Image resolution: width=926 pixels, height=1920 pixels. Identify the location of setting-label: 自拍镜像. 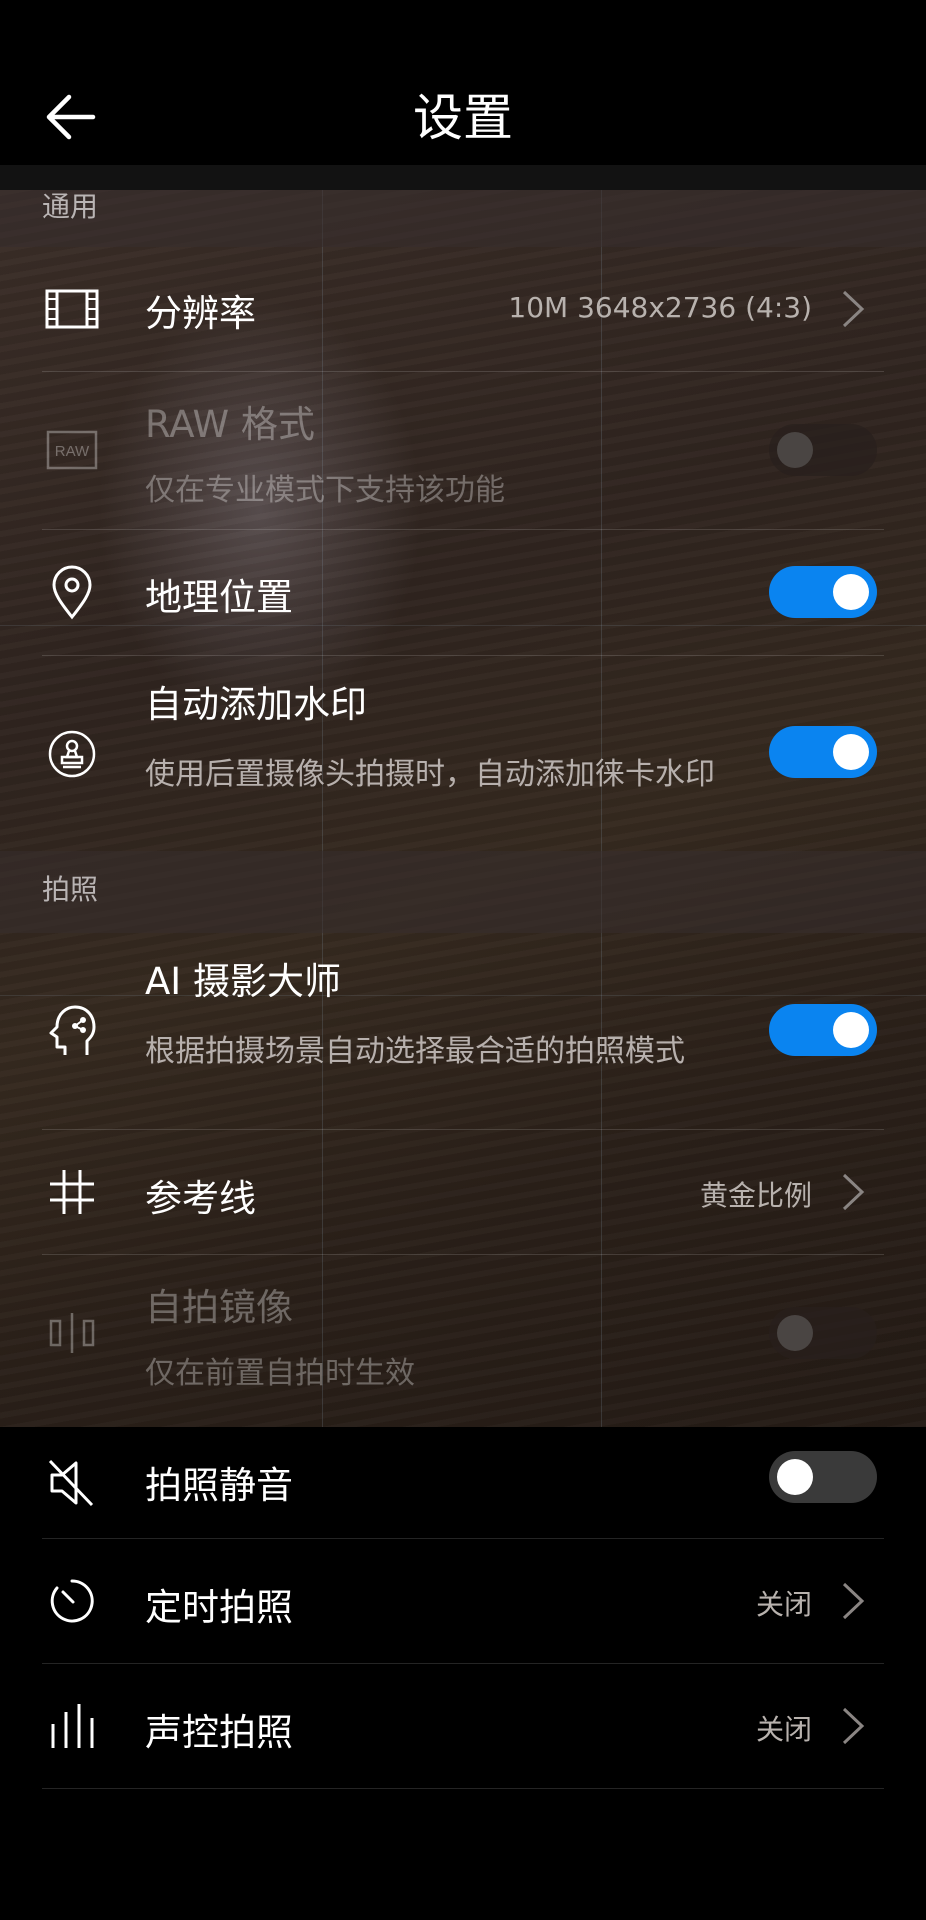
(219, 1307).